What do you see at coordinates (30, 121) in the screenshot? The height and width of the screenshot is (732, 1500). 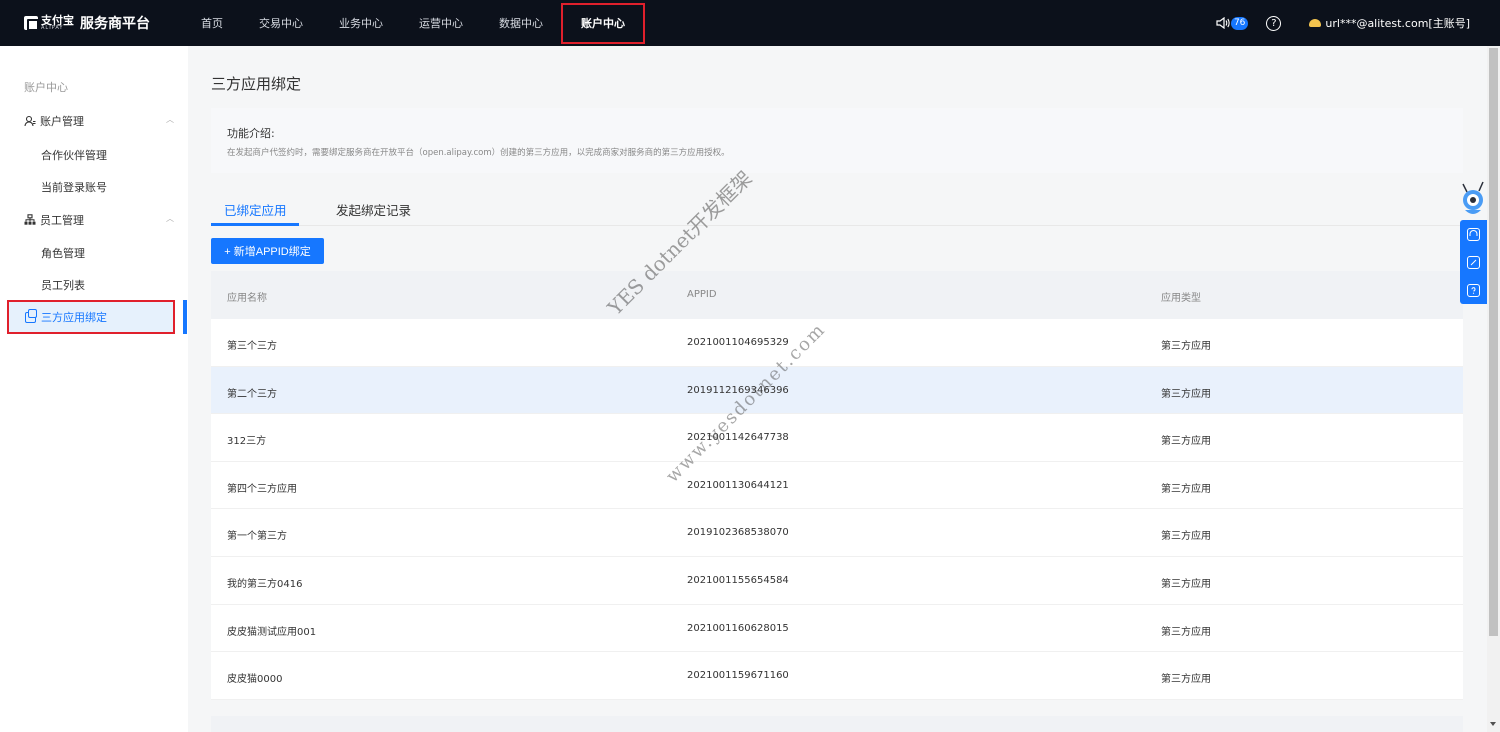 I see `account-icon` at bounding box center [30, 121].